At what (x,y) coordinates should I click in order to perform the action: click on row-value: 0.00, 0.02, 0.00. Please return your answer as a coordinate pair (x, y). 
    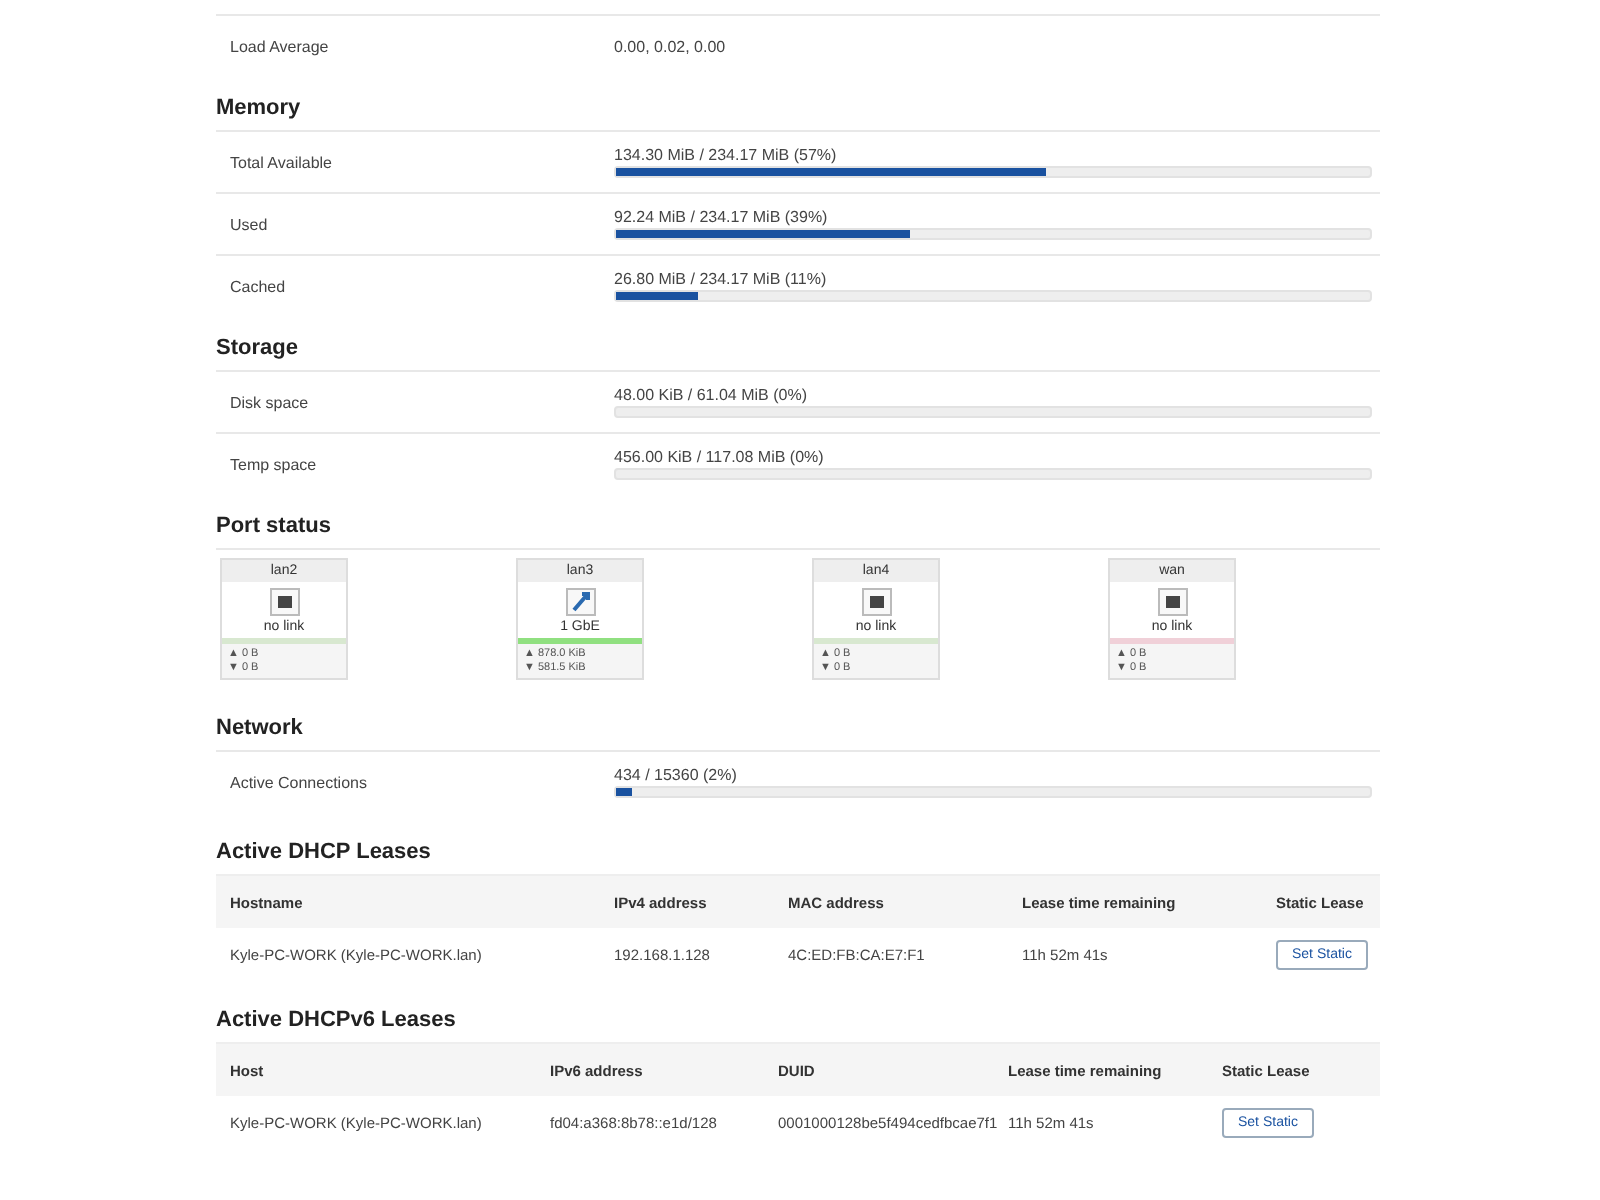
    Looking at the image, I should click on (670, 46).